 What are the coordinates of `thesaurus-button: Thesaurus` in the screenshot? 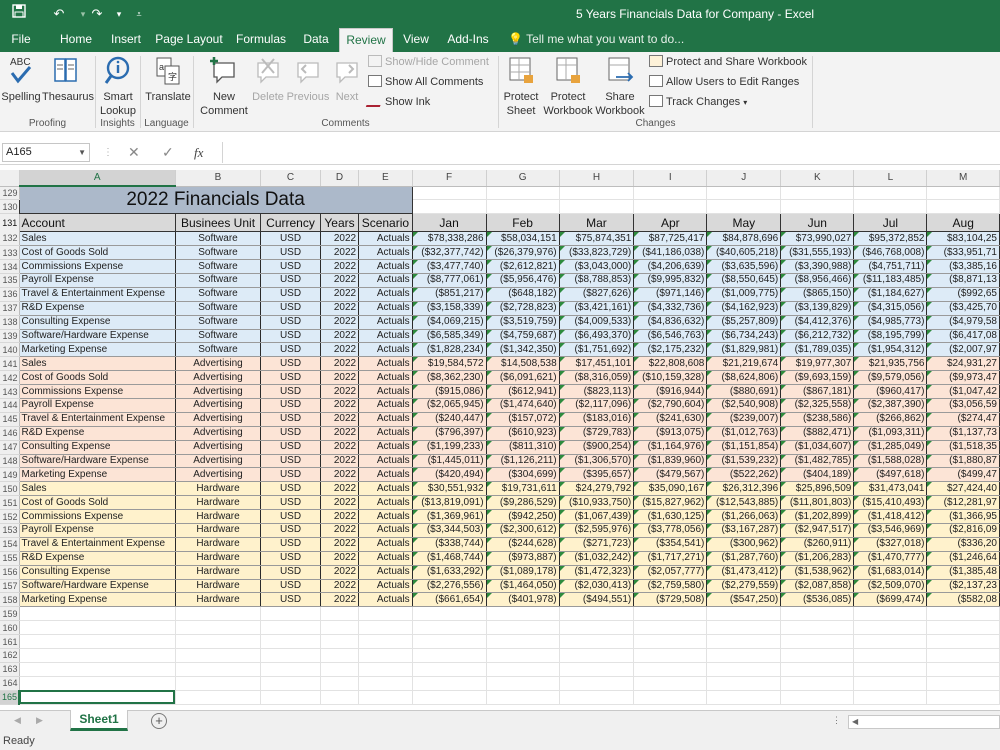 It's located at (68, 79).